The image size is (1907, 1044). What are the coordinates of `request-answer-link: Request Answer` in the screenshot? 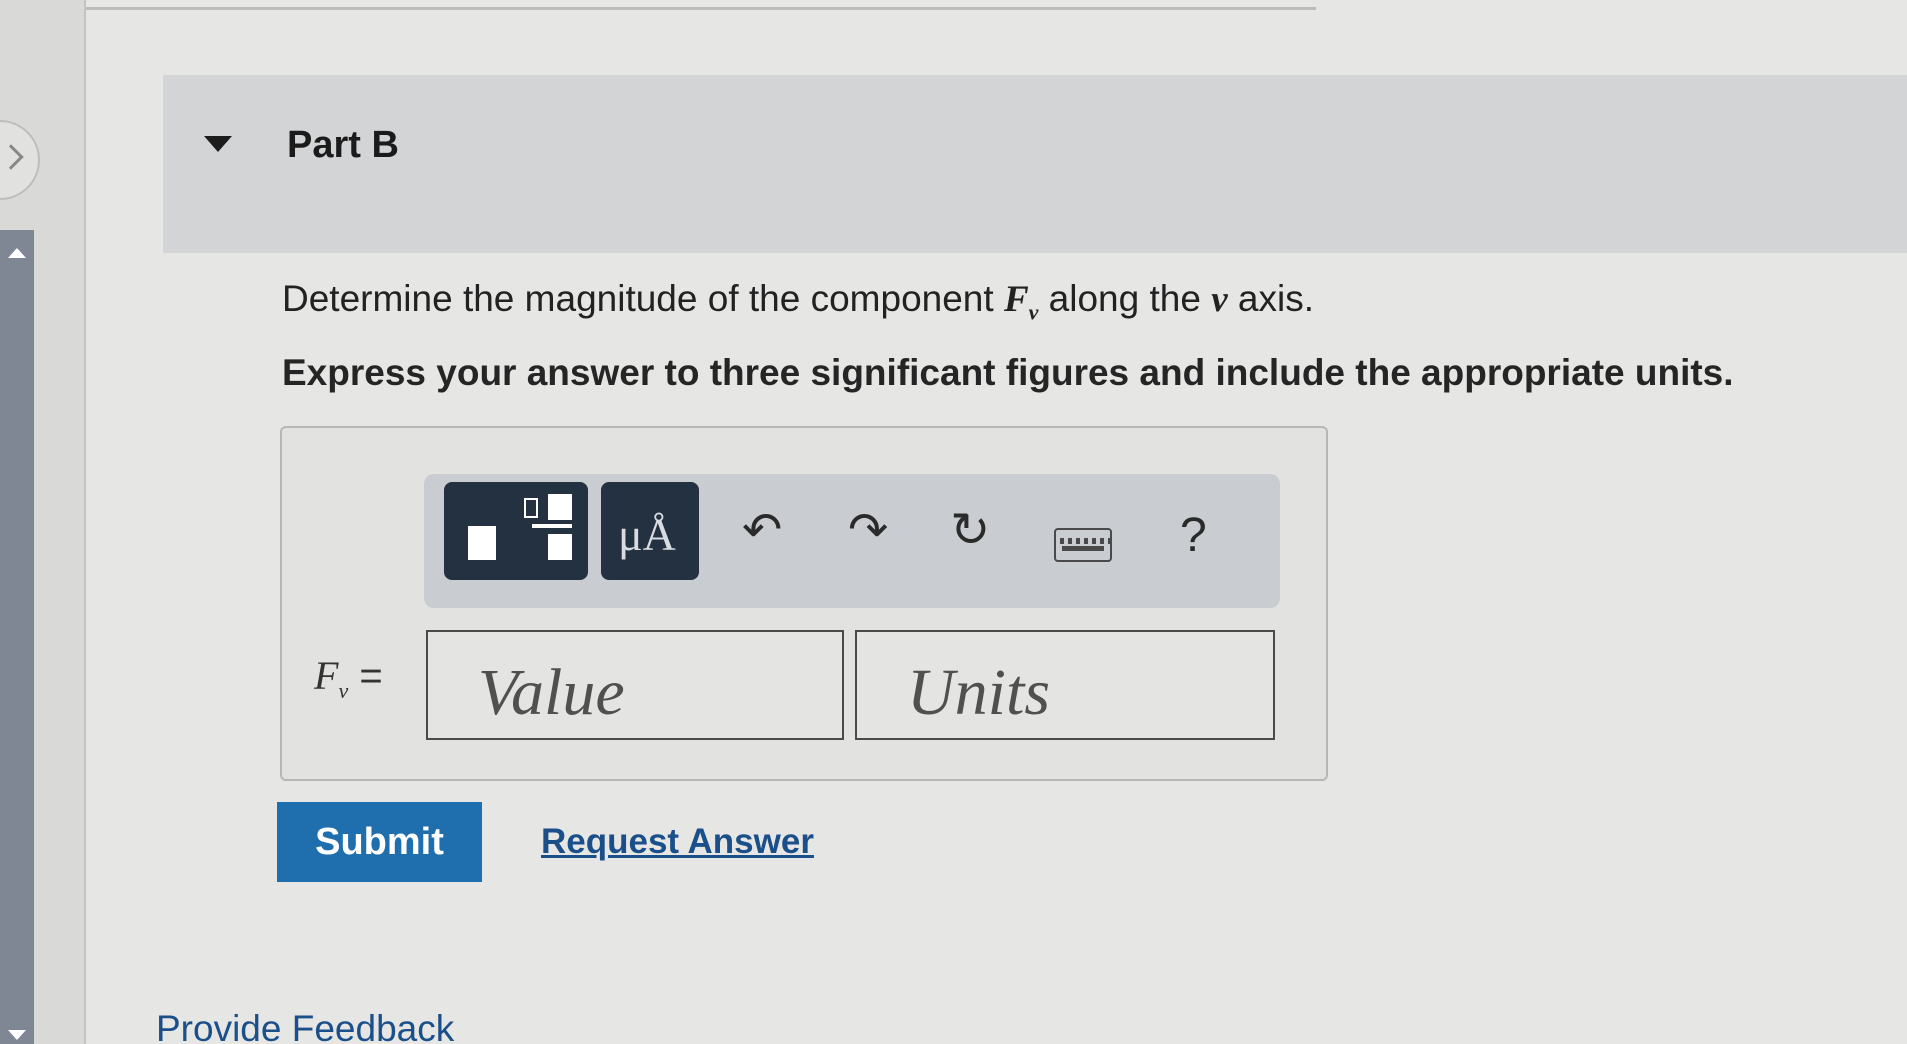 It's located at (677, 842).